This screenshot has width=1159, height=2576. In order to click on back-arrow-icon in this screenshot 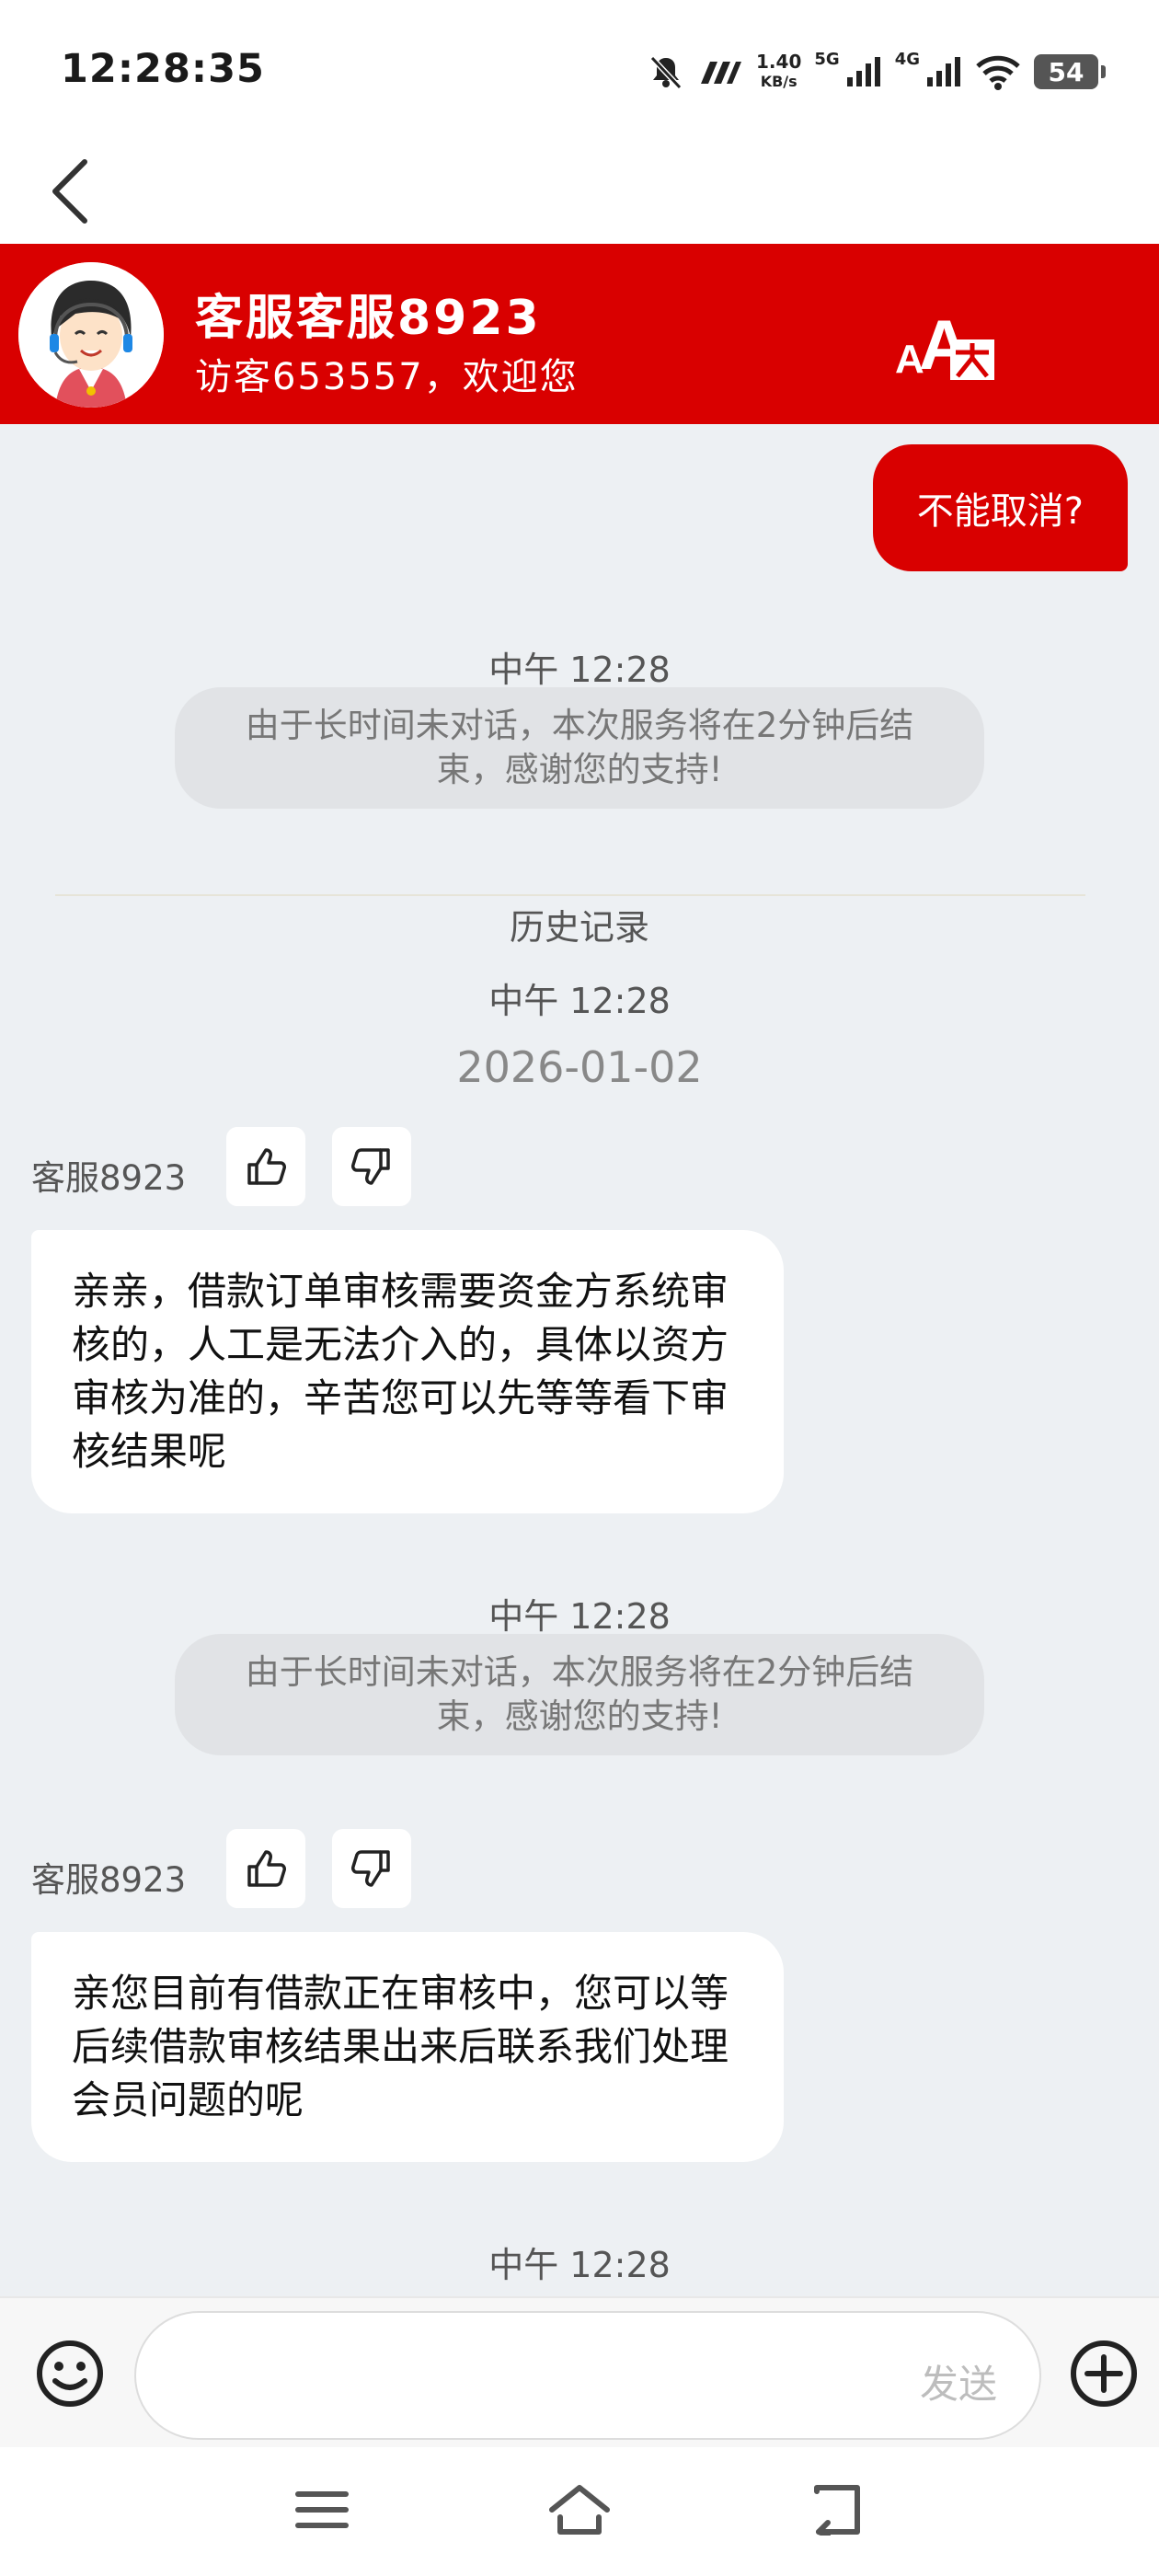, I will do `click(837, 2510)`.